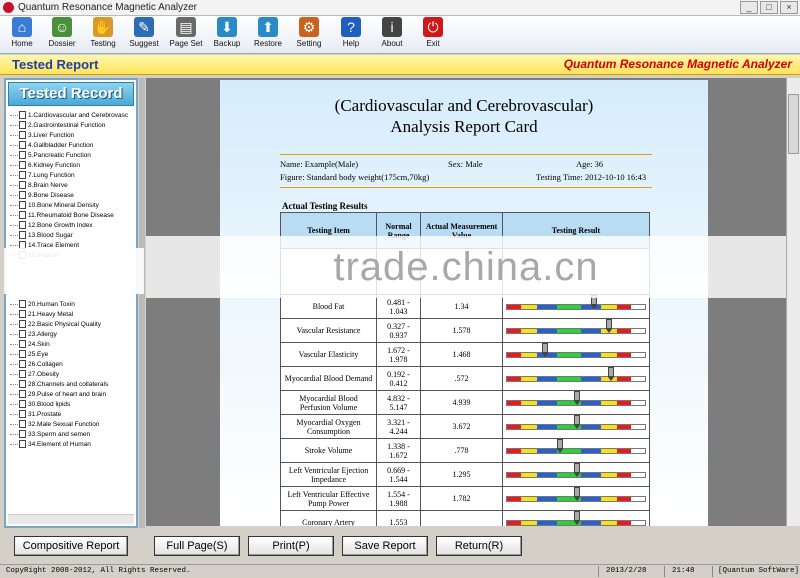 This screenshot has width=800, height=578. I want to click on tree-item: 10.Bone Mineral Density, so click(73, 205).